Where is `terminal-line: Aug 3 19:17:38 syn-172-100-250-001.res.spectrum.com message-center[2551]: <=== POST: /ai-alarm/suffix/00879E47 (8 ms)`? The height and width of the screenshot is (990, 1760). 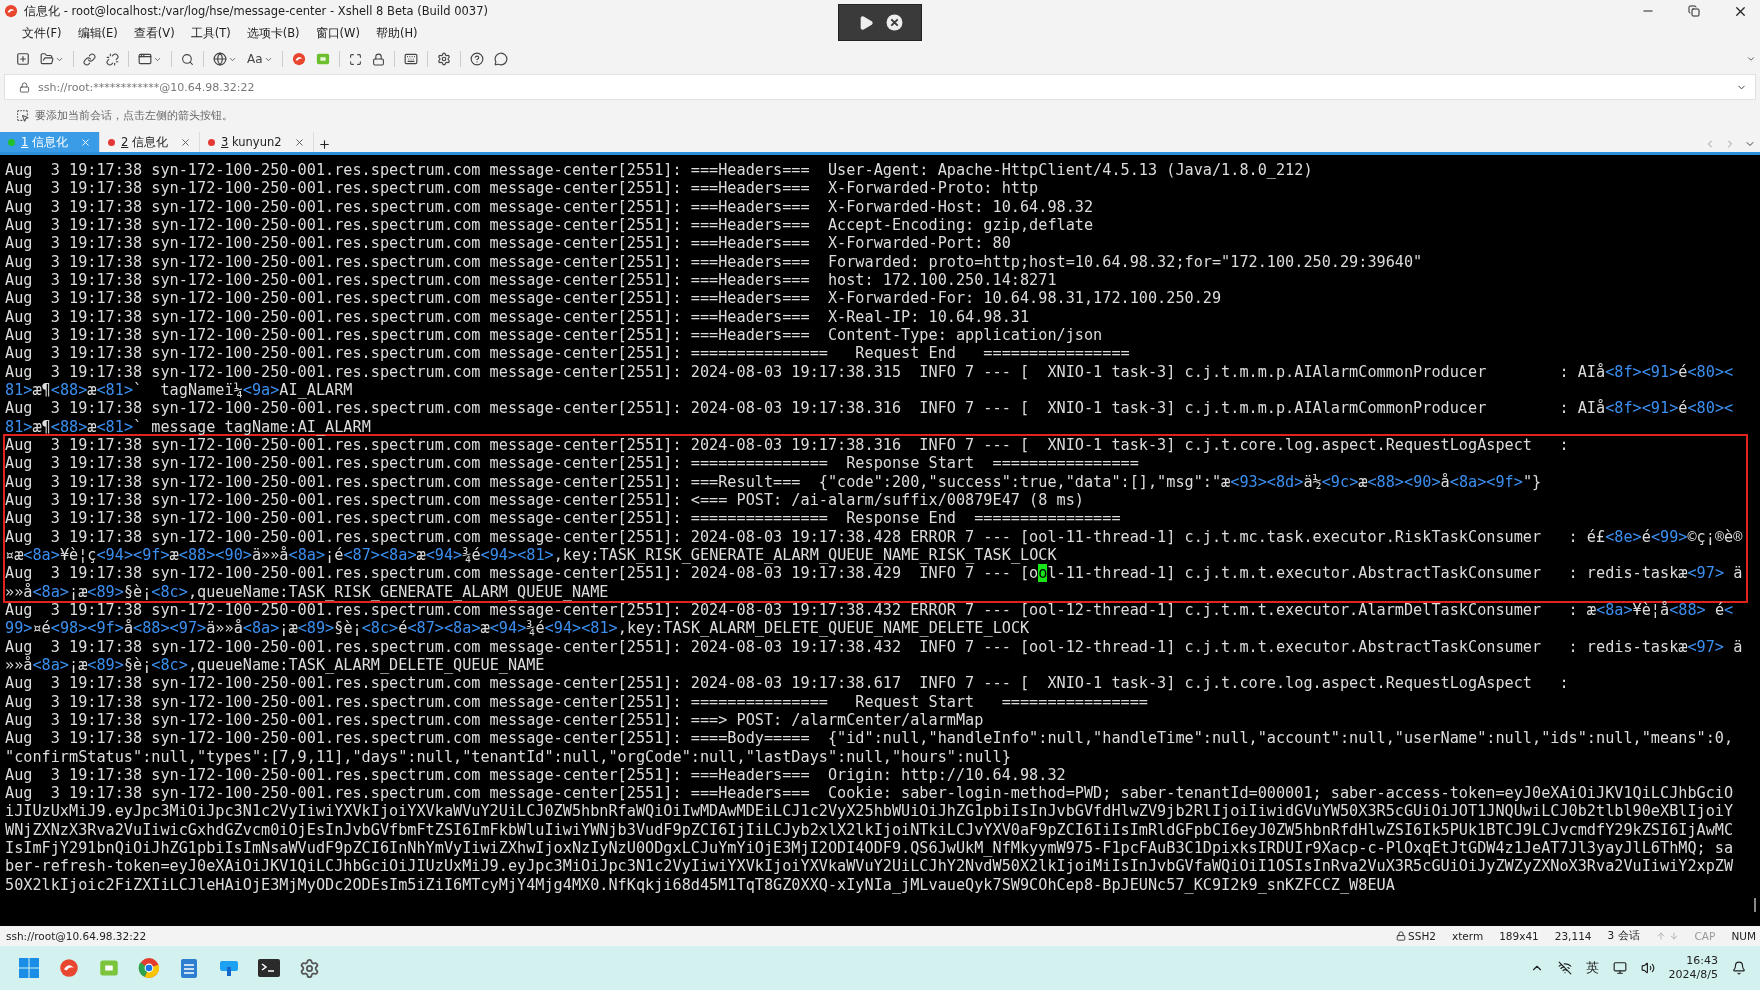 terminal-line: Aug 3 19:17:38 syn-172-100-250-001.res.spectrum.com message-center[2551]: <=== POST: /ai-alarm/suffix/00879E47 (8 ms) is located at coordinates (544, 500).